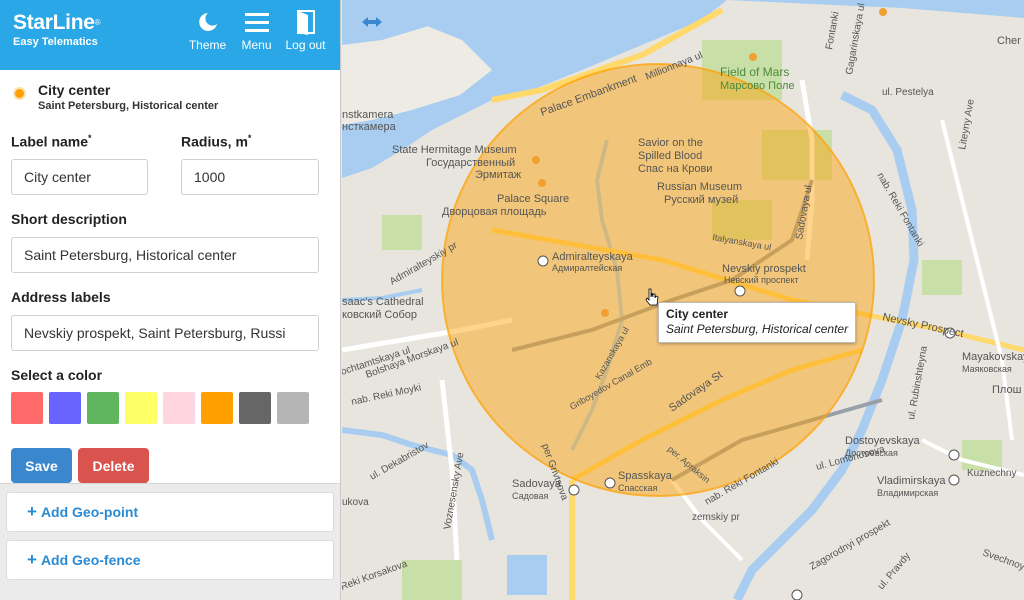  Describe the element at coordinates (697, 314) in the screenshot. I see `tooltip-title: City center` at that location.